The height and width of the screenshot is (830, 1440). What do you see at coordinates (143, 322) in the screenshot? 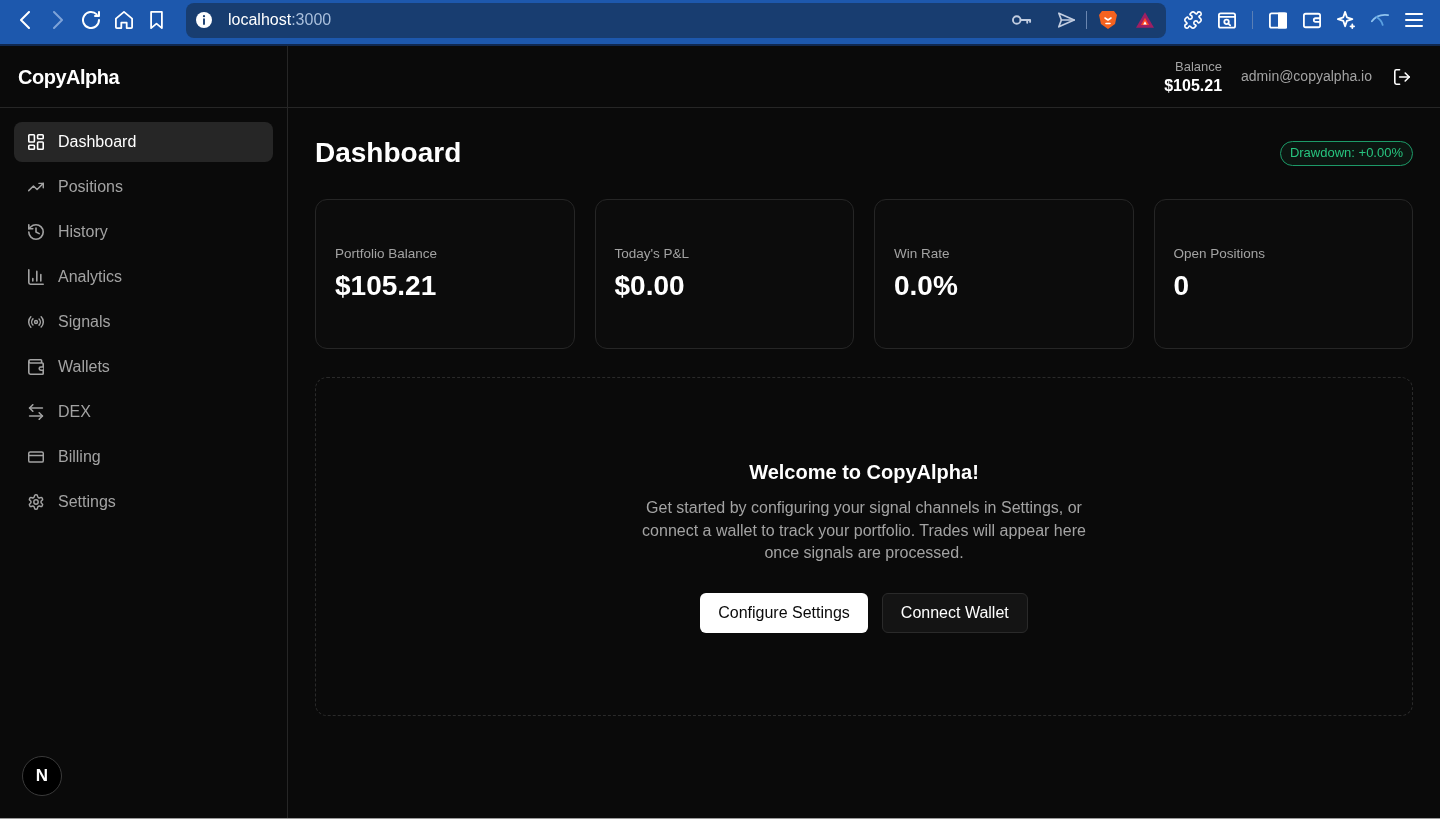
I see `nav-item: Signals` at bounding box center [143, 322].